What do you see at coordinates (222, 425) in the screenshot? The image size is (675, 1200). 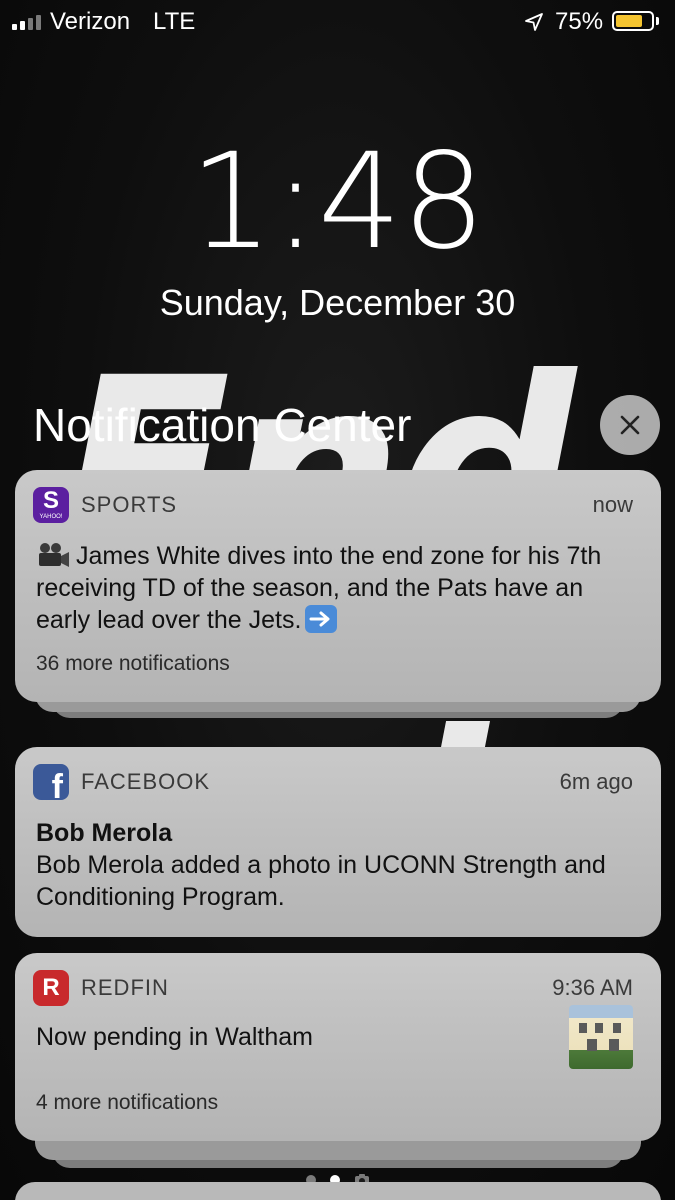 I see `notification-center-title: Notification Center` at bounding box center [222, 425].